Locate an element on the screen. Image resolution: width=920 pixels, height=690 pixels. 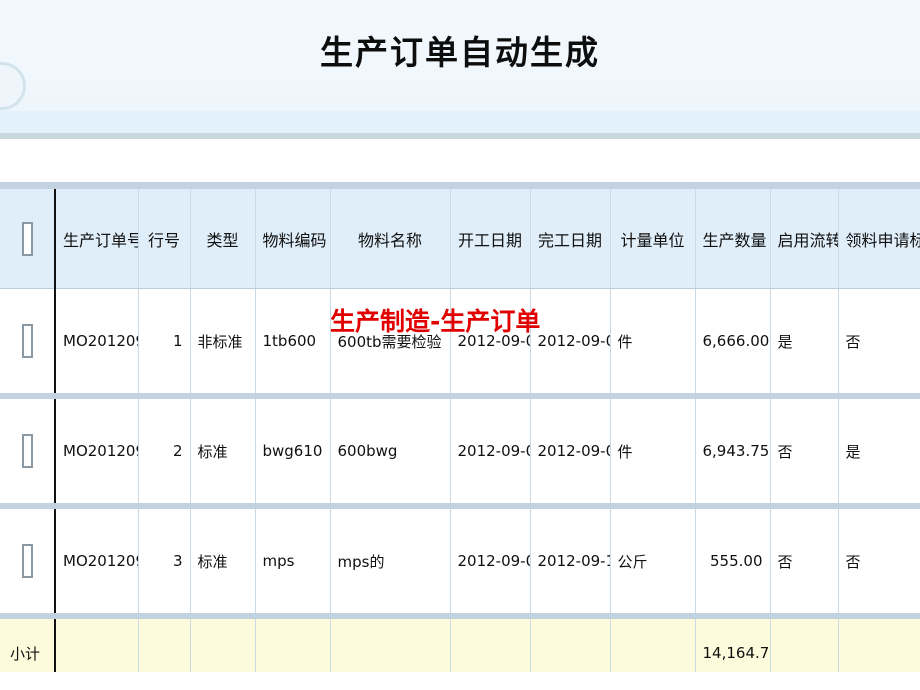
column-header-type: 类型 is located at coordinates (223, 239).